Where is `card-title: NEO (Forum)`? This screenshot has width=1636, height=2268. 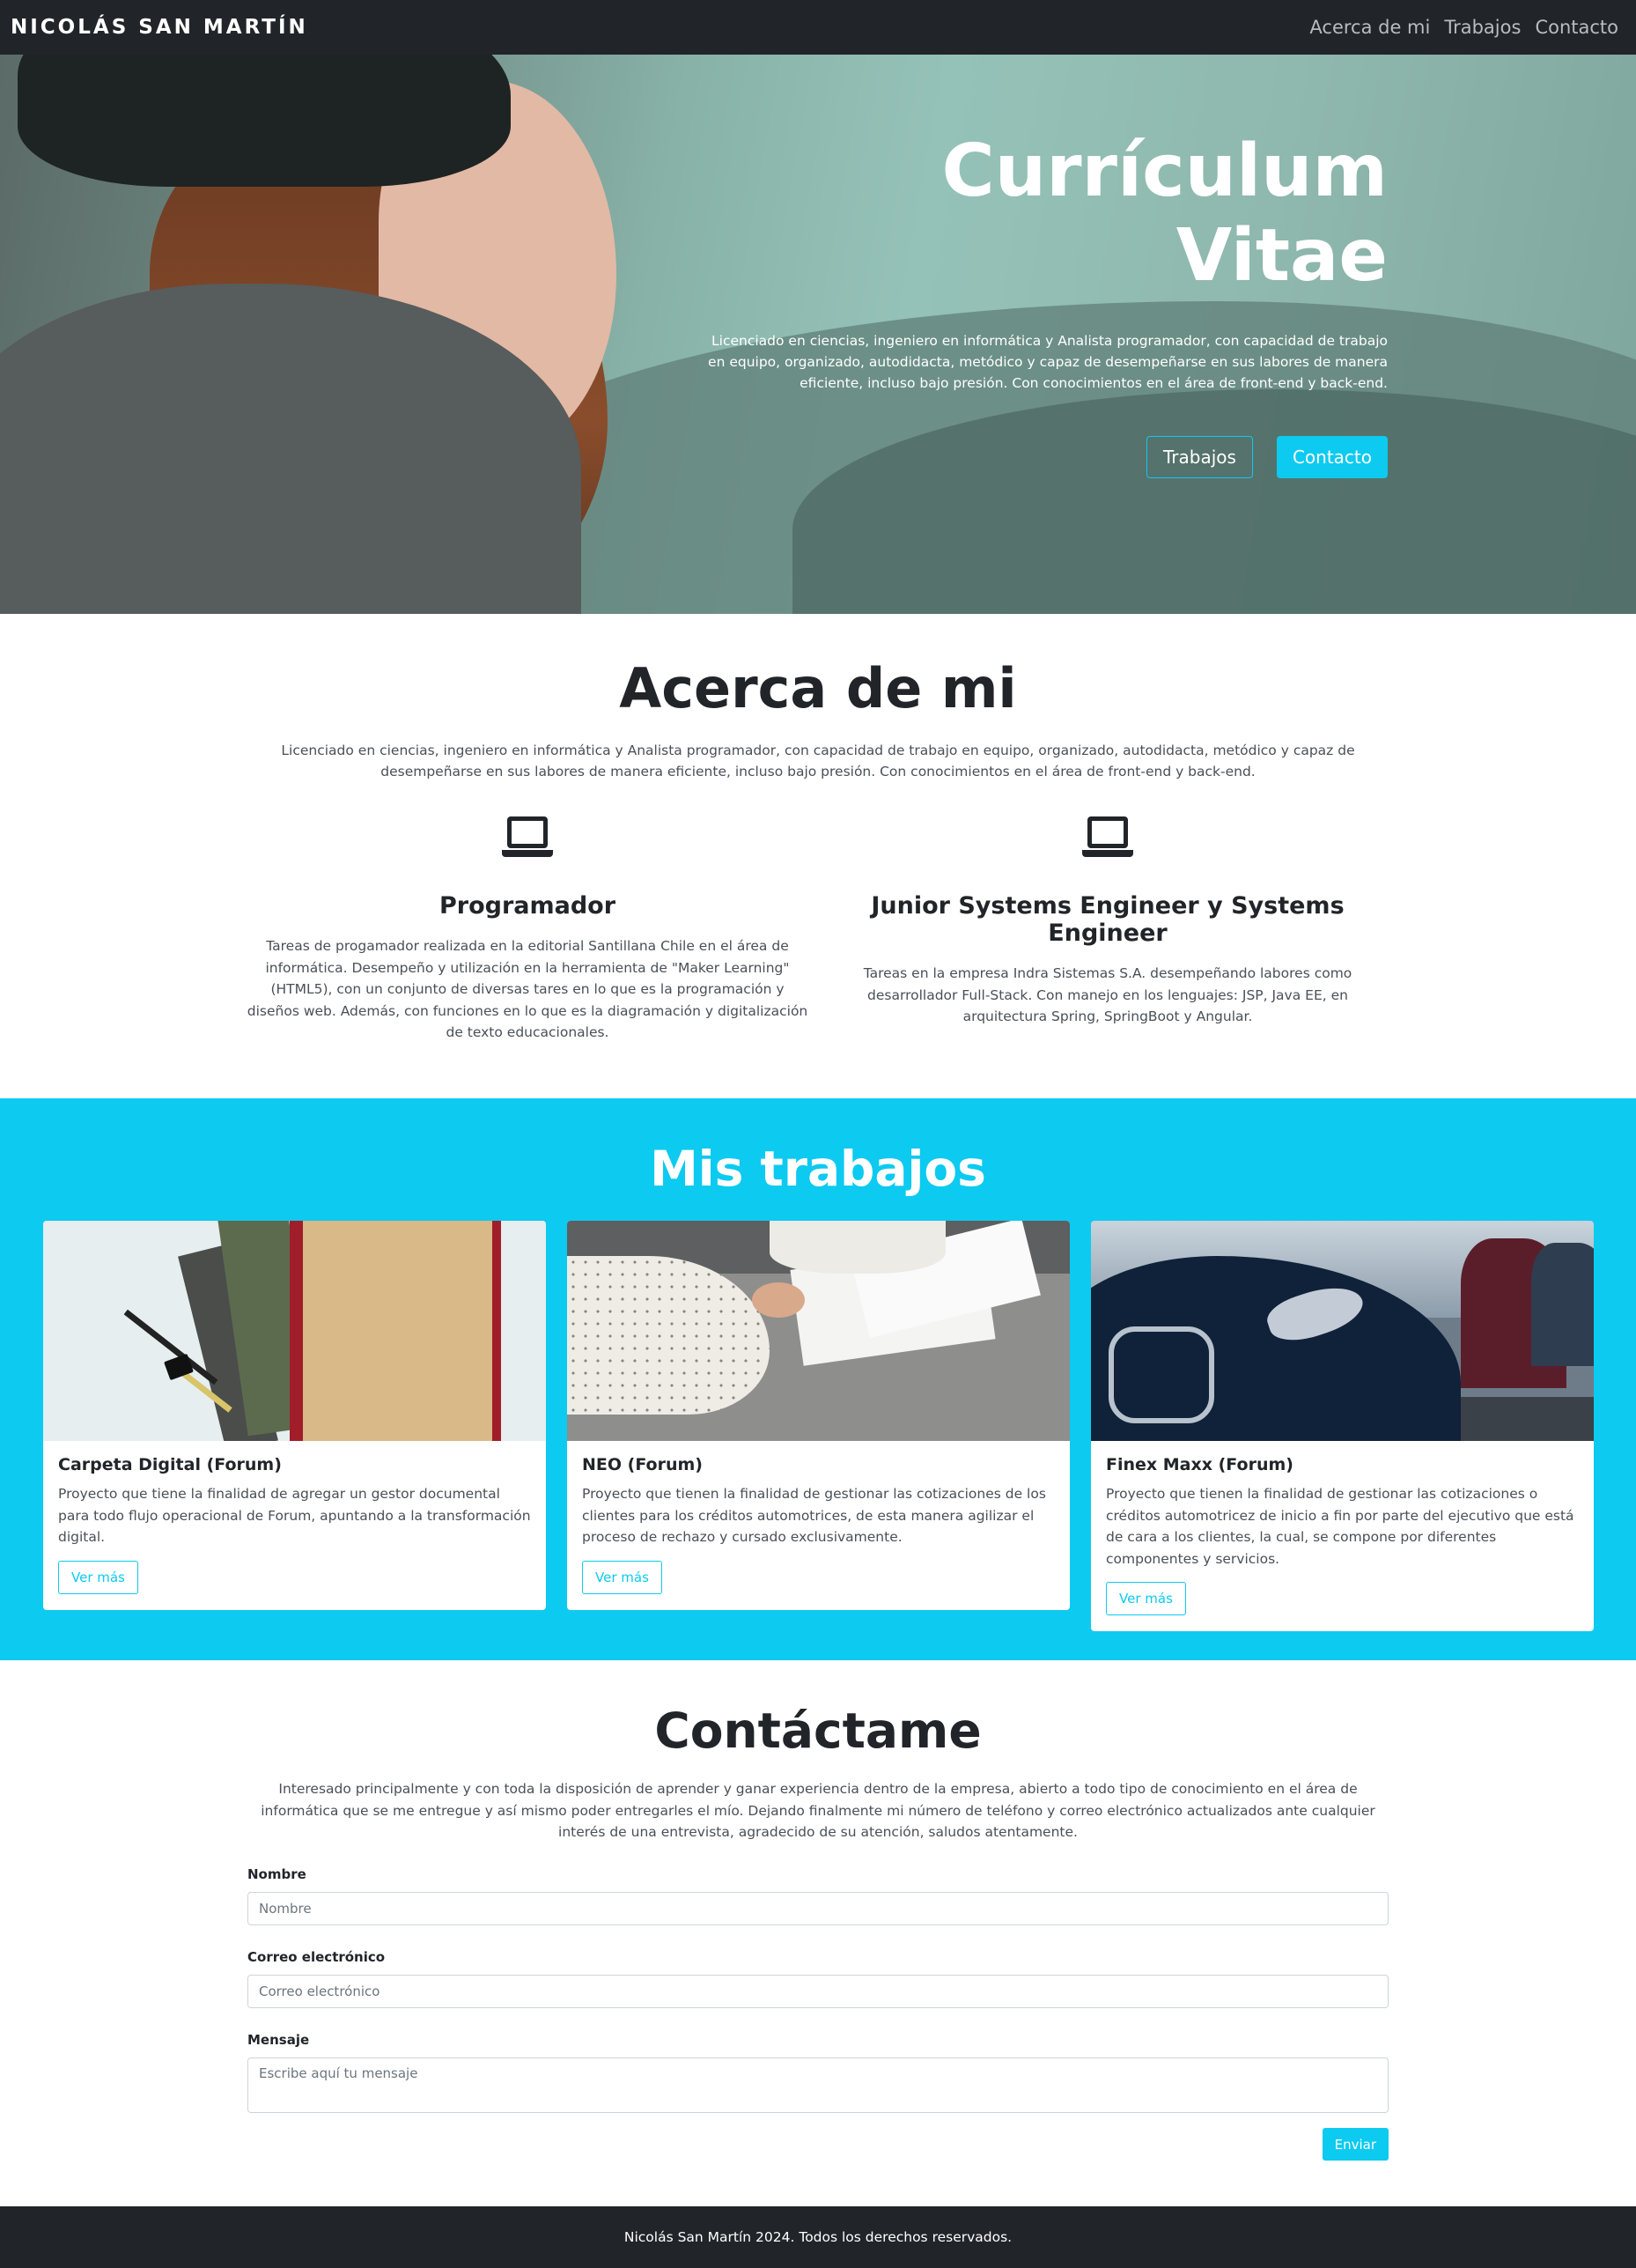 card-title: NEO (Forum) is located at coordinates (642, 1465).